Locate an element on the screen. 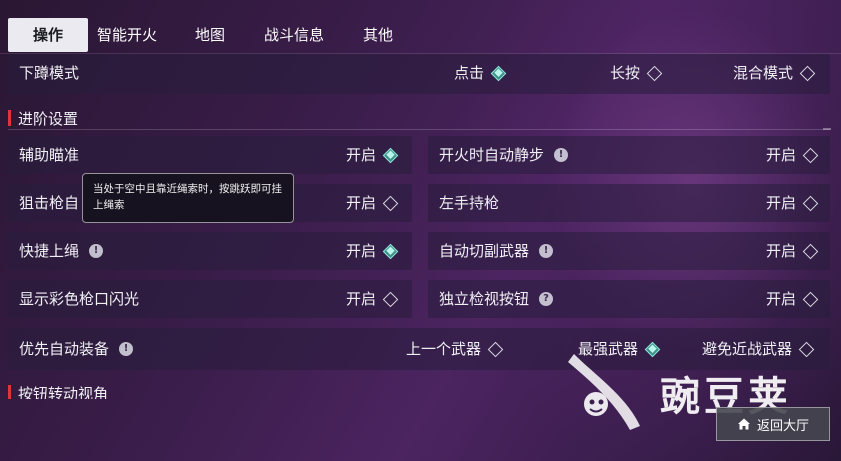 The width and height of the screenshot is (841, 461). sniper-auto-toggle: 开启 is located at coordinates (372, 203).